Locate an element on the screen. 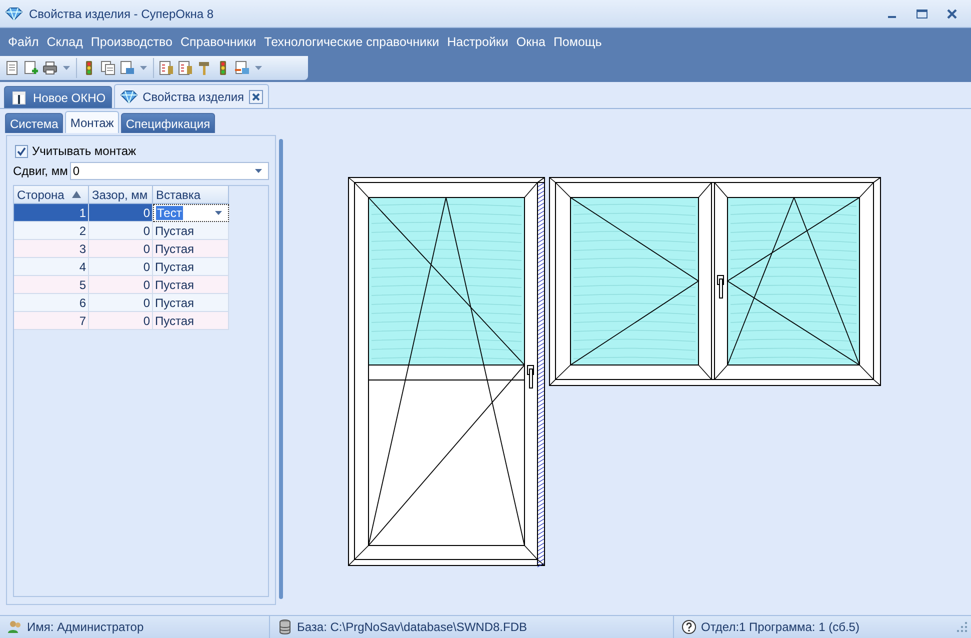 The width and height of the screenshot is (971, 638). close-tab-button is located at coordinates (256, 97).